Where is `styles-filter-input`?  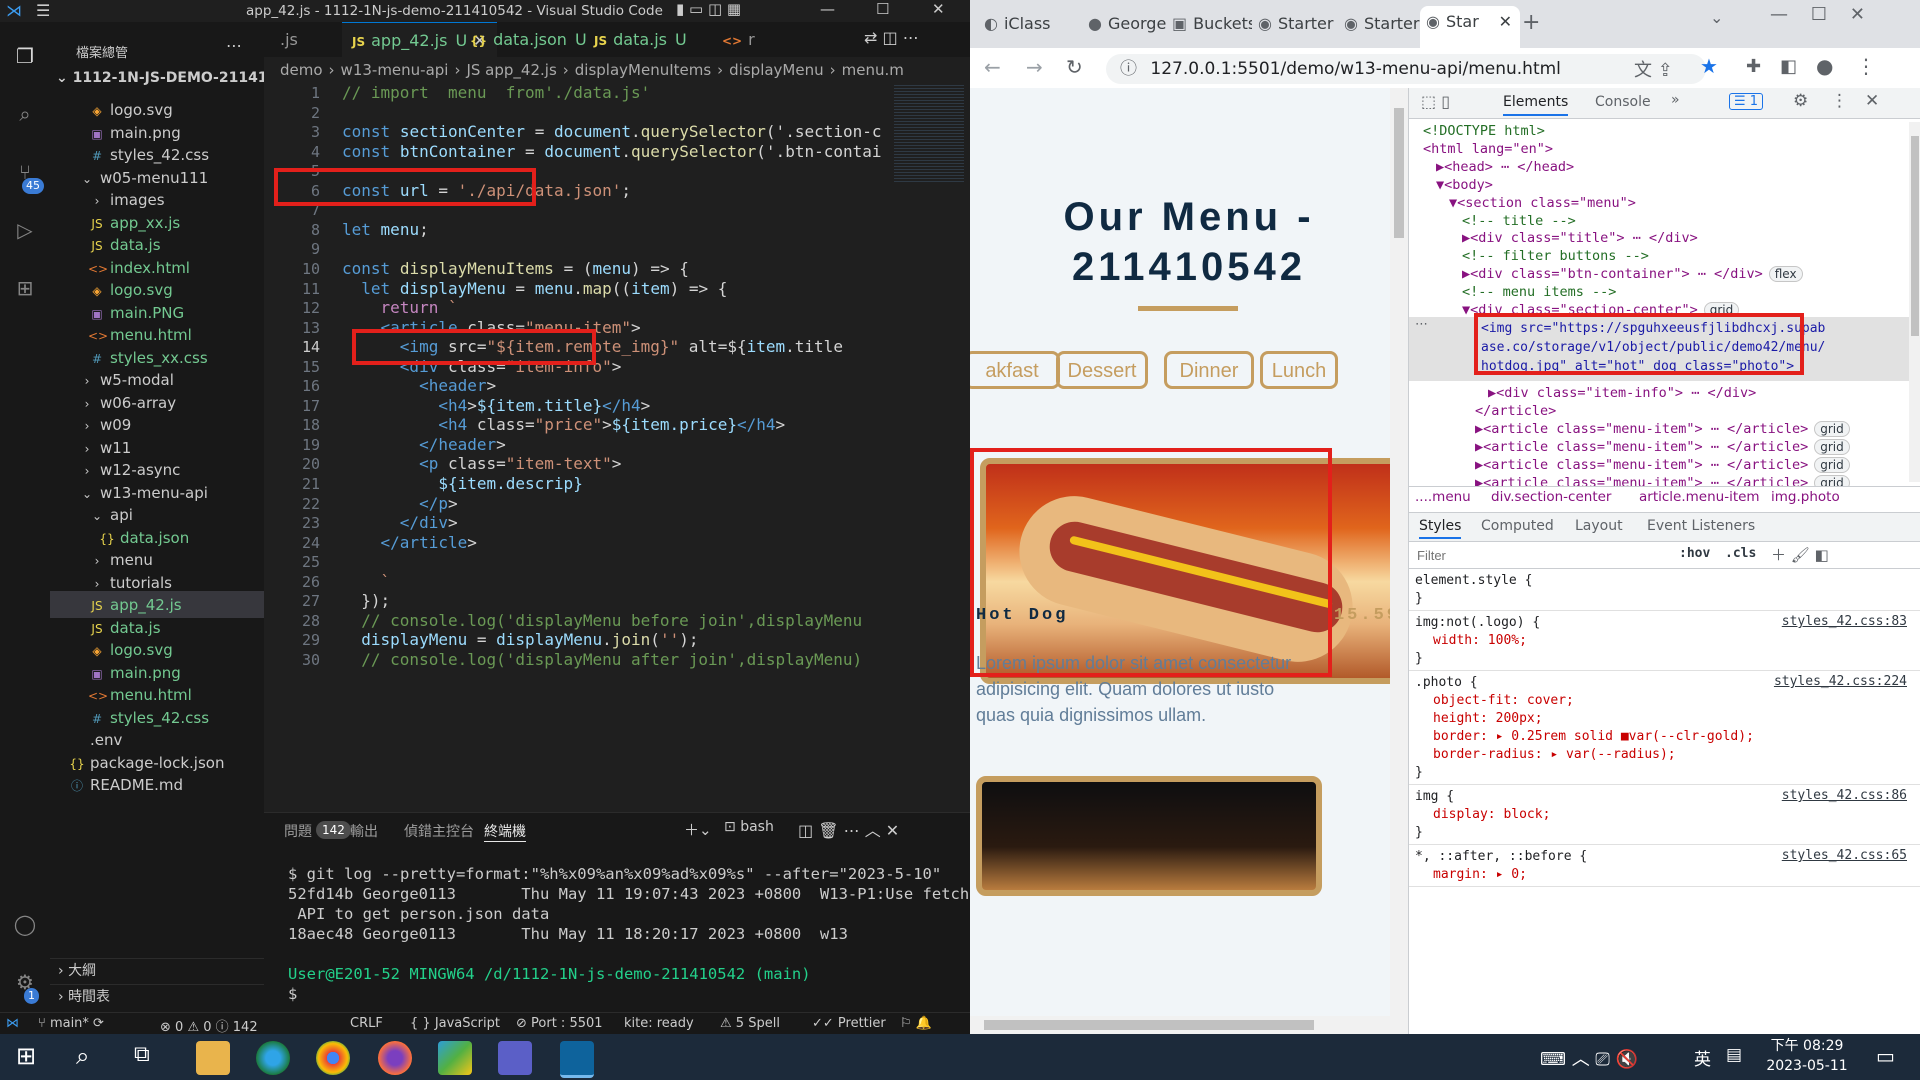 styles-filter-input is located at coordinates (1532, 555).